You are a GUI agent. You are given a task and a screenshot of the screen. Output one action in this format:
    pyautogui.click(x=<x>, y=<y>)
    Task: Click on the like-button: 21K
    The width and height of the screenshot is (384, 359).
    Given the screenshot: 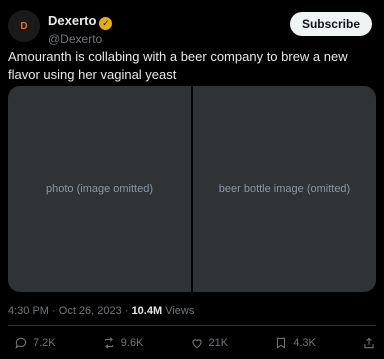 What is the action you would take?
    pyautogui.click(x=209, y=343)
    